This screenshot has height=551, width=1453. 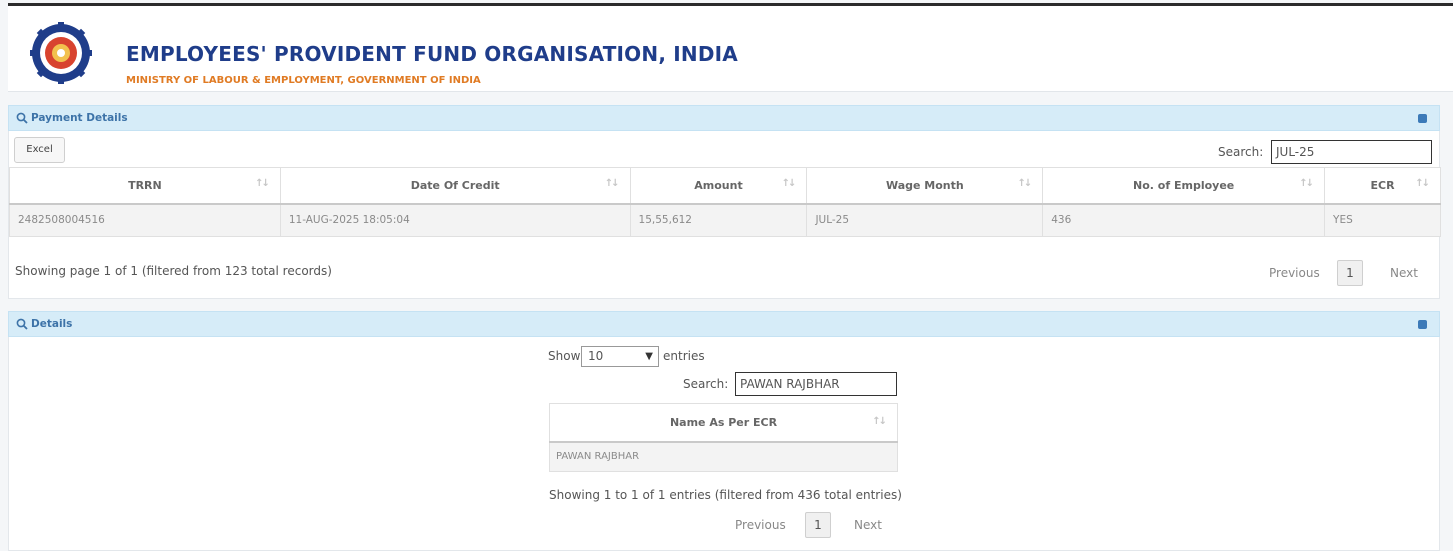 I want to click on entries-select: 10 ▼, so click(x=620, y=356).